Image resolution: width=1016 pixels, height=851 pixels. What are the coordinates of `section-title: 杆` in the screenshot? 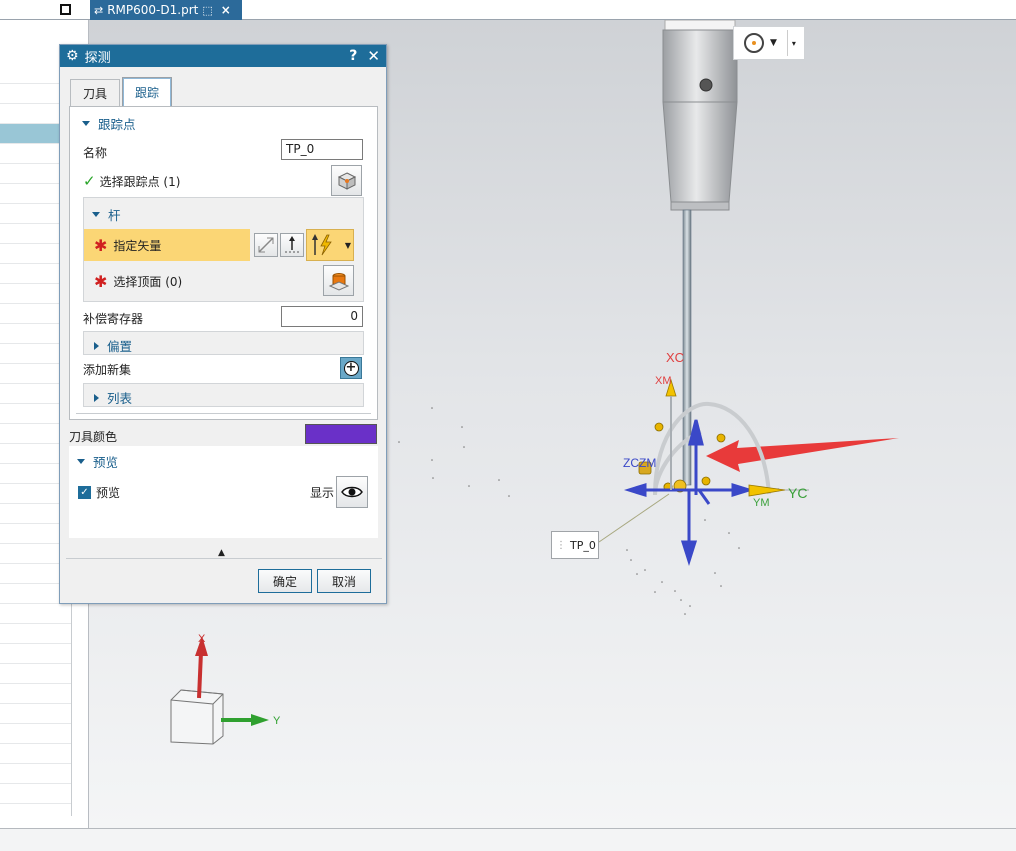 It's located at (114, 215).